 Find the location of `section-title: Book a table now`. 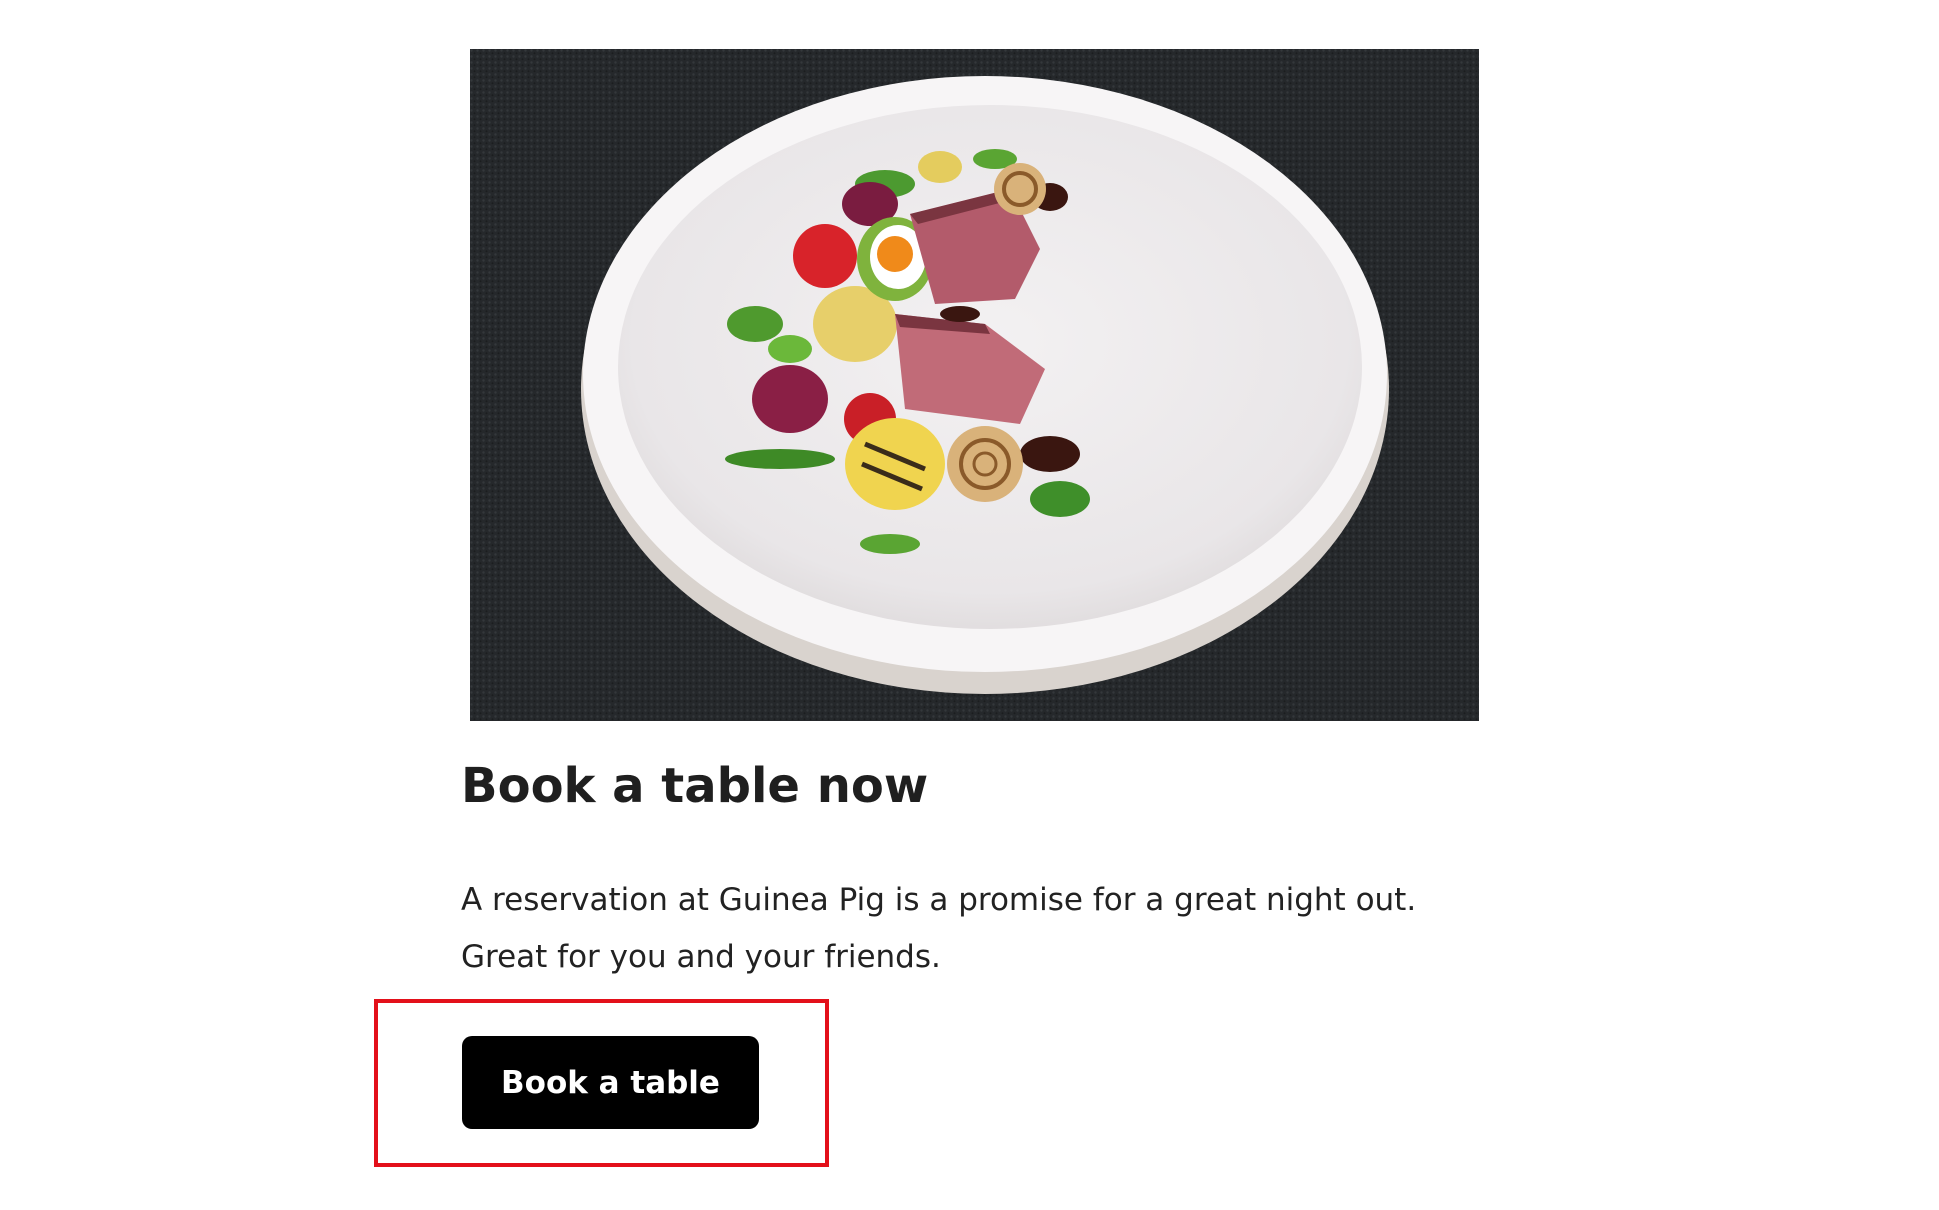

section-title: Book a table now is located at coordinates (695, 786).